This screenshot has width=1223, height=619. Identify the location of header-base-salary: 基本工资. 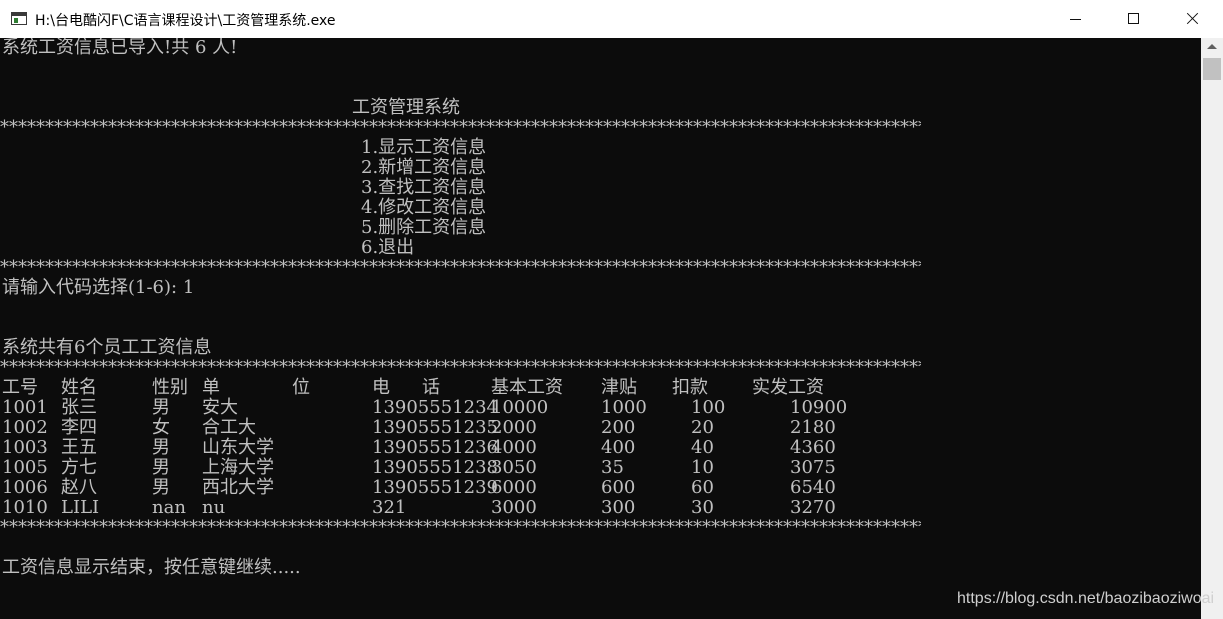
(527, 387).